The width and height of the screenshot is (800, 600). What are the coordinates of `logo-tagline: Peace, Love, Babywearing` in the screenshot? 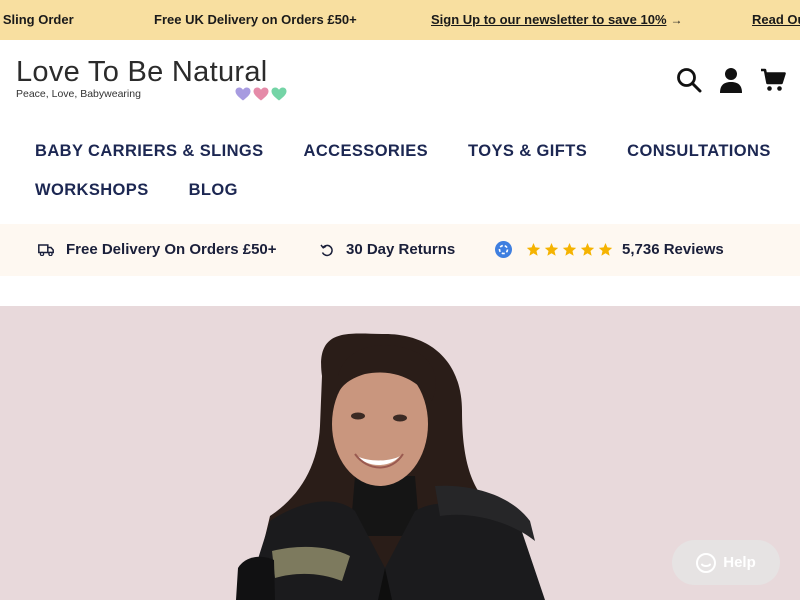 It's located at (78, 94).